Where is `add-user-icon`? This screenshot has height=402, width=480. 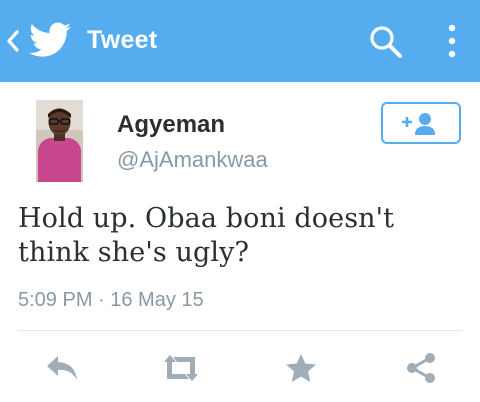
add-user-icon is located at coordinates (418, 124).